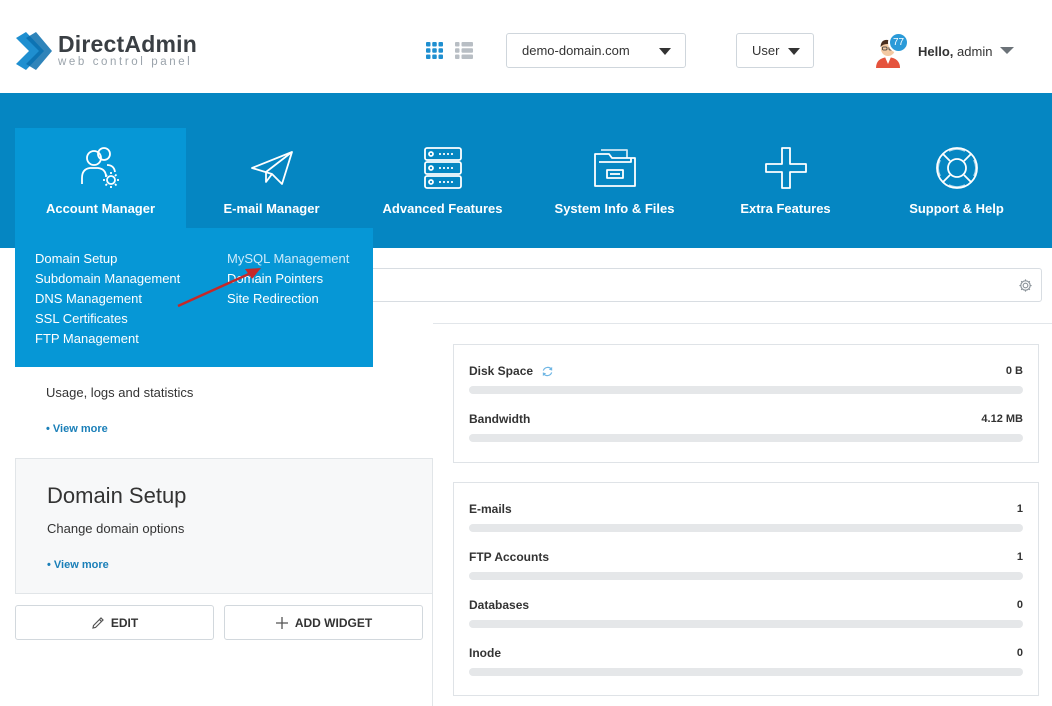 Image resolution: width=1052 pixels, height=706 pixels. Describe the element at coordinates (614, 208) in the screenshot. I see `nav-label: System Info & Files` at that location.